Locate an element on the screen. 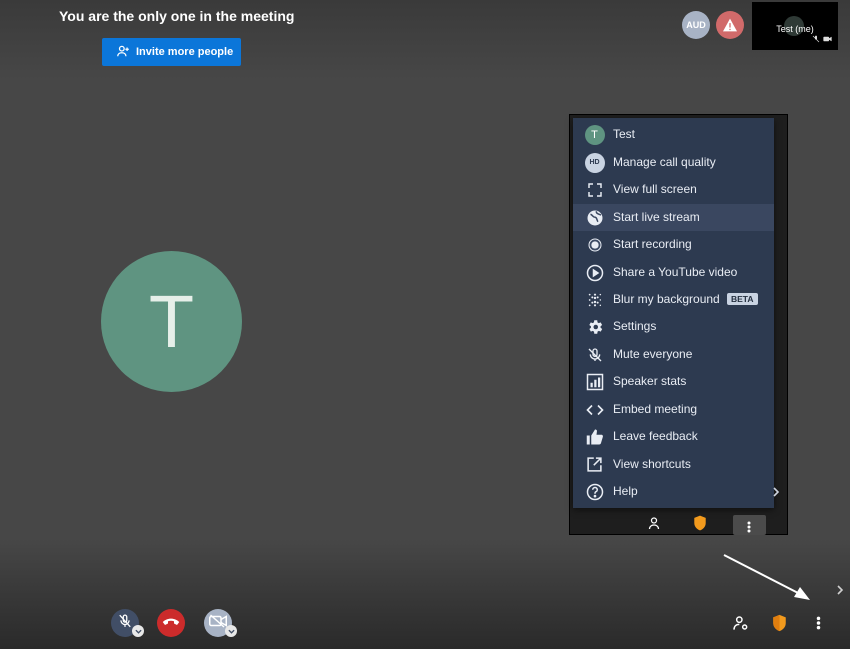 The height and width of the screenshot is (649, 850). external-link-icon is located at coordinates (594, 464).